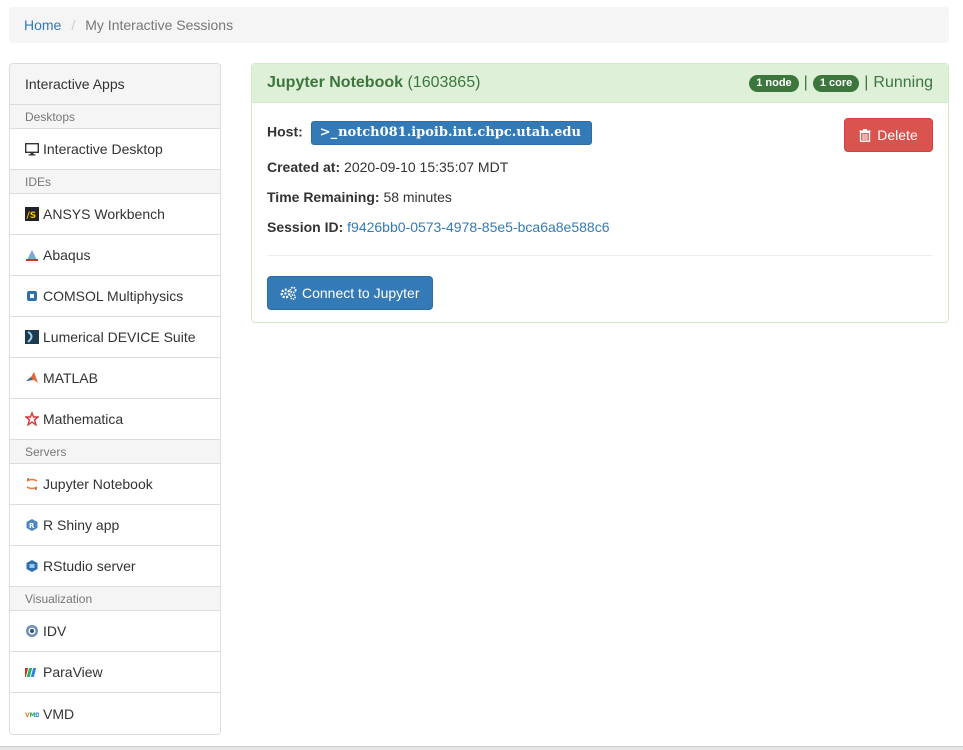  I want to click on time-remaining-row: Time Remaining: 58 minutes, so click(600, 197).